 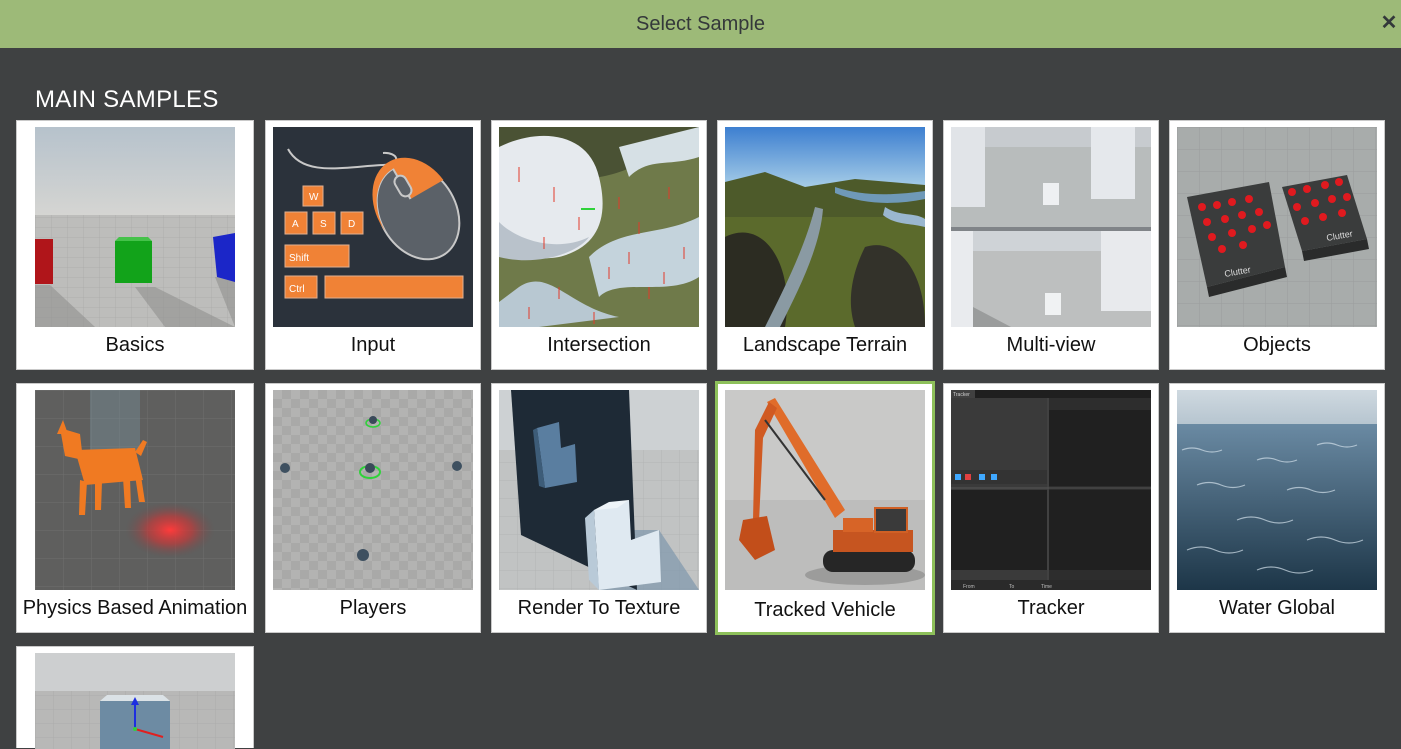 What do you see at coordinates (599, 490) in the screenshot?
I see `render-to-texture-thumbnail` at bounding box center [599, 490].